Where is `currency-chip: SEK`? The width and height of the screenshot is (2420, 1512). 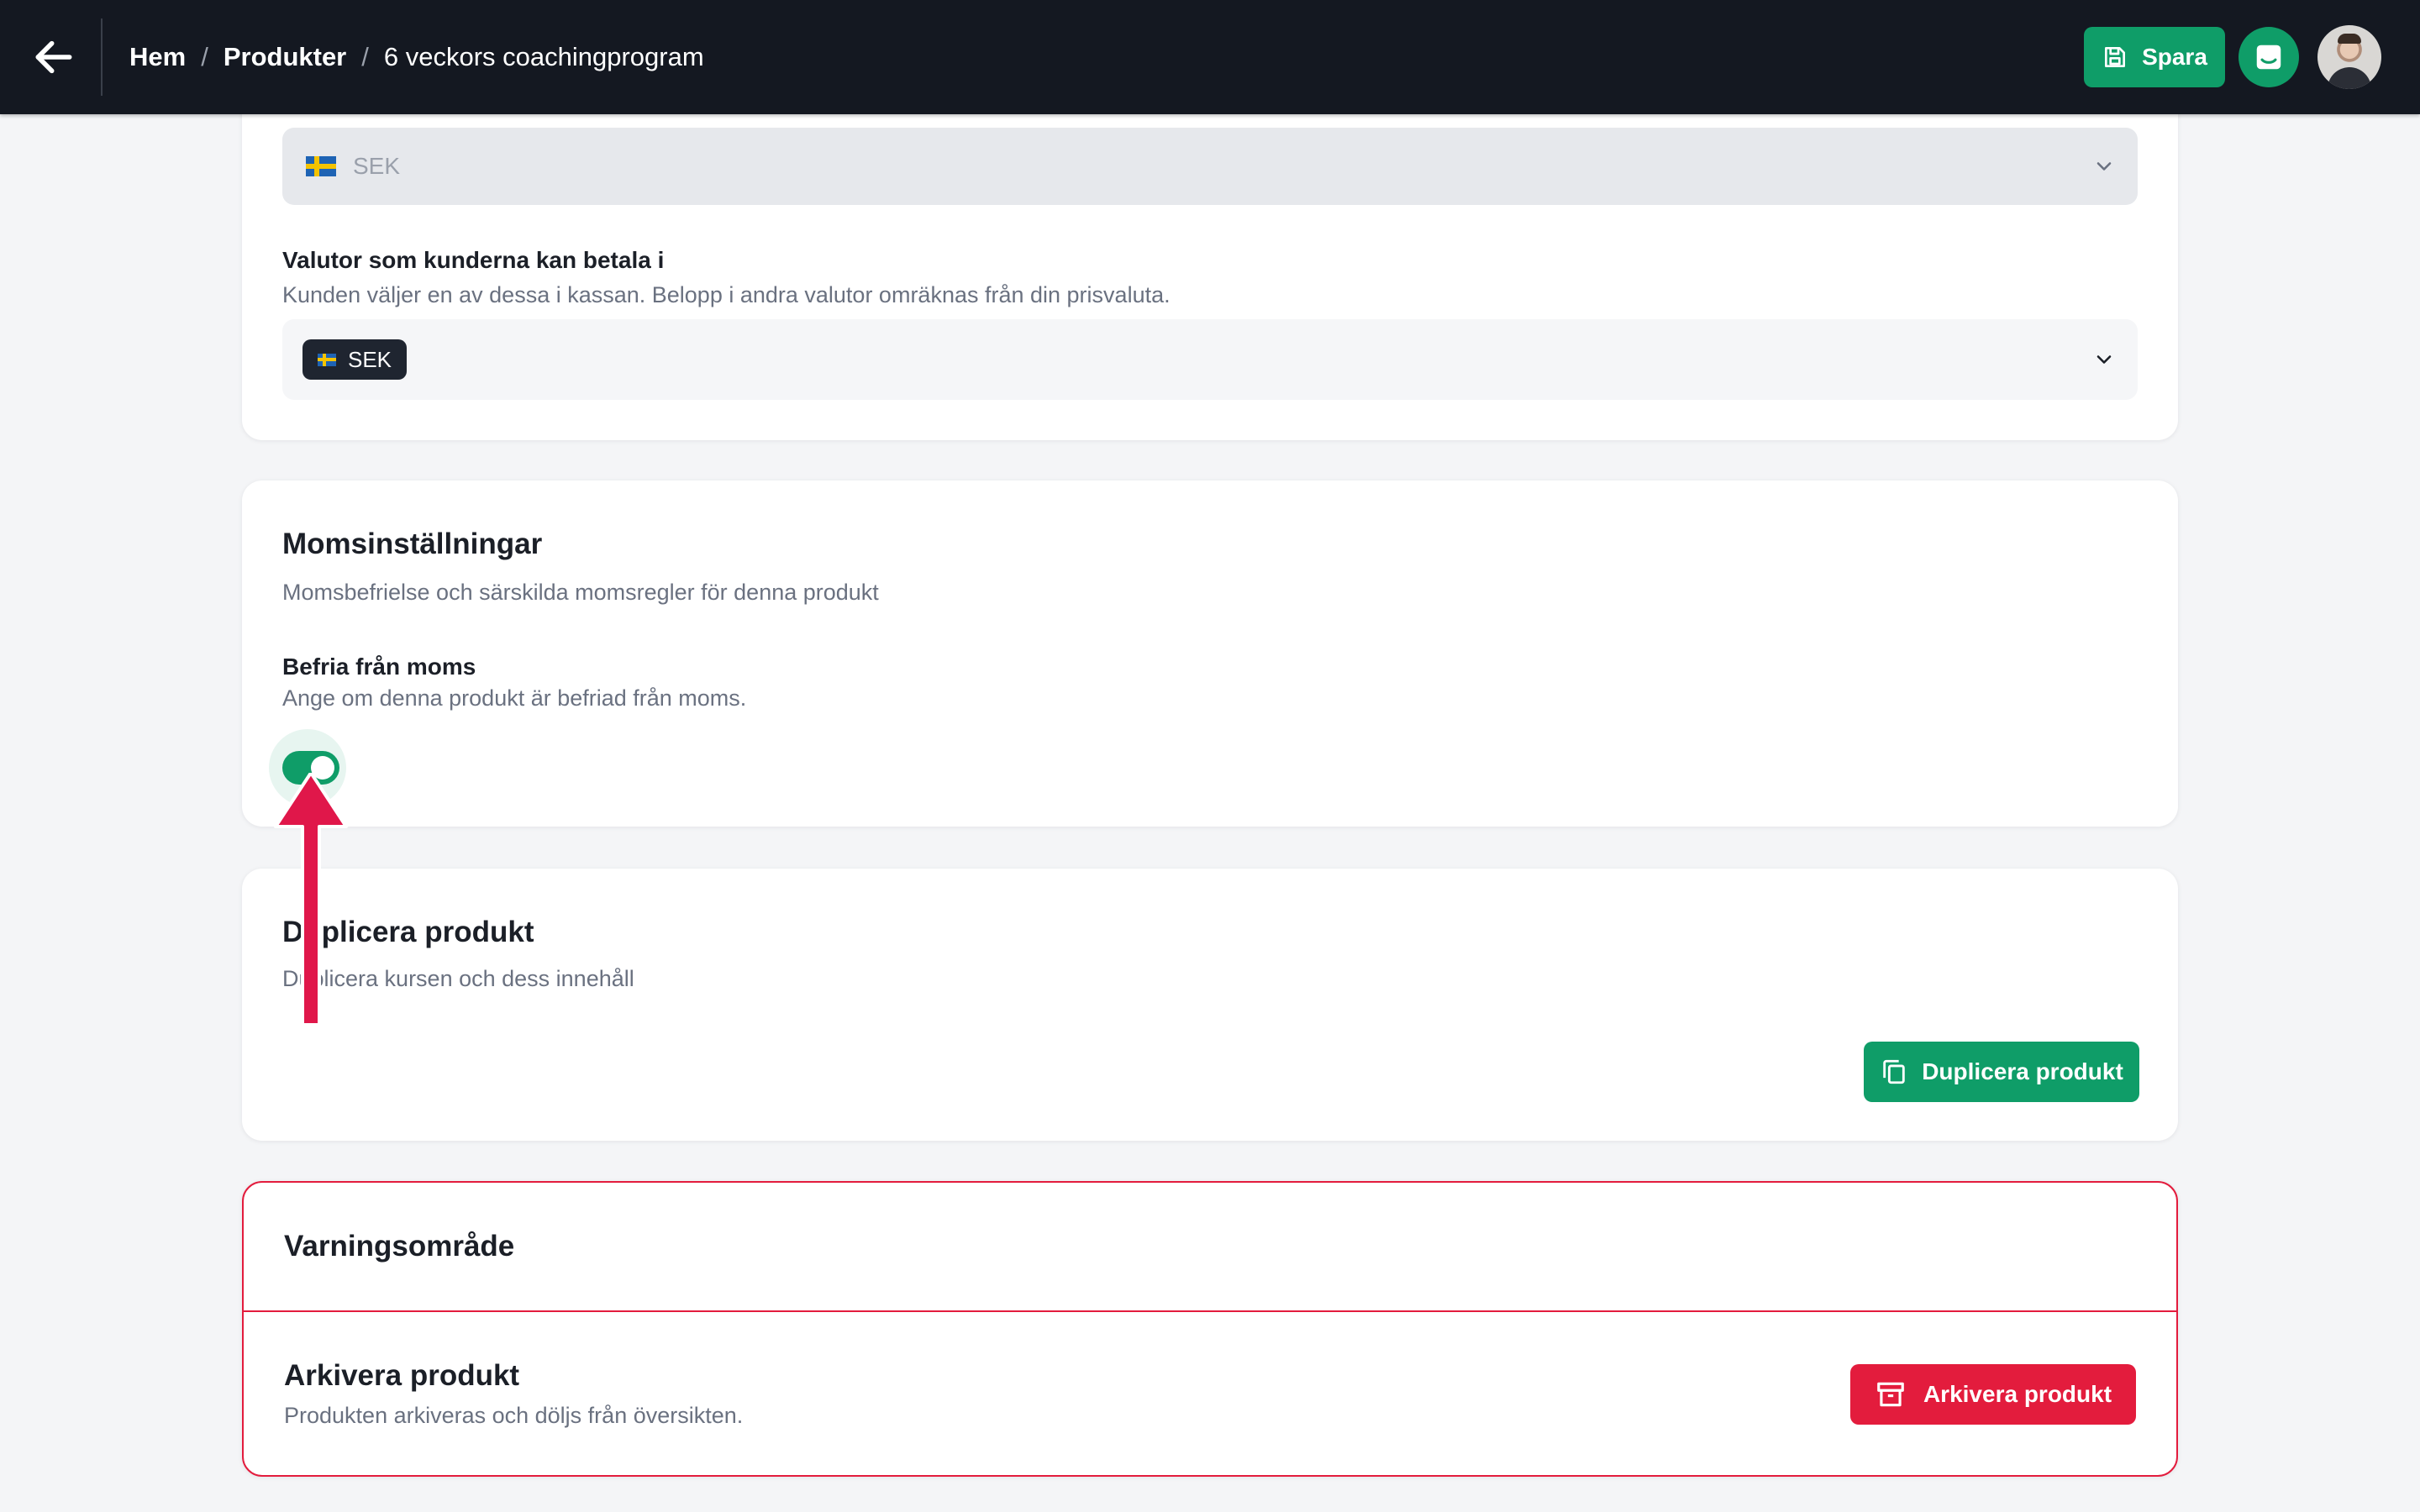 currency-chip: SEK is located at coordinates (355, 359).